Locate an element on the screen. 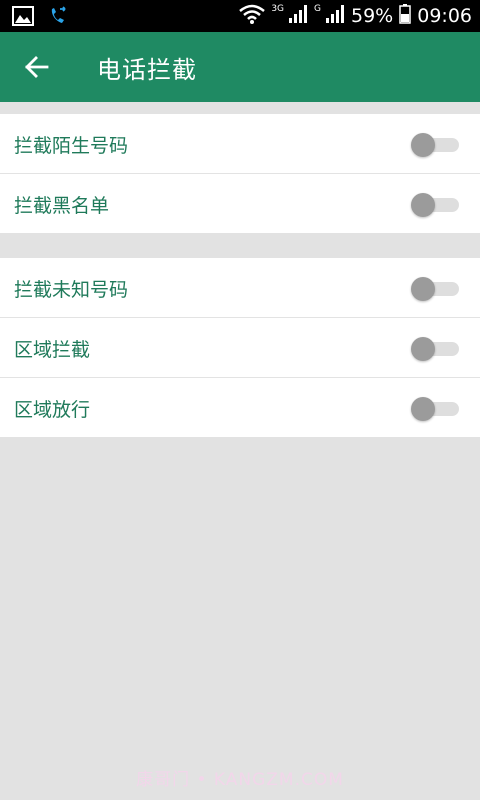  toggle-switch-region-allow is located at coordinates (436, 409).